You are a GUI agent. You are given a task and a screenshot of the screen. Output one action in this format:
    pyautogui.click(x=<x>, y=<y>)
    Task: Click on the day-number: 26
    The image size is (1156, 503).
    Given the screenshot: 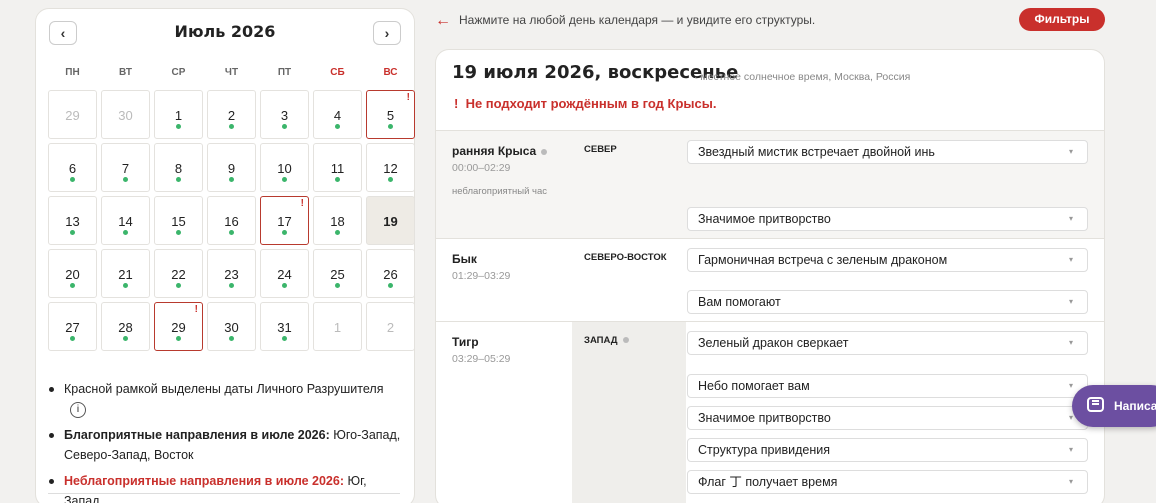 What is the action you would take?
    pyautogui.click(x=390, y=274)
    